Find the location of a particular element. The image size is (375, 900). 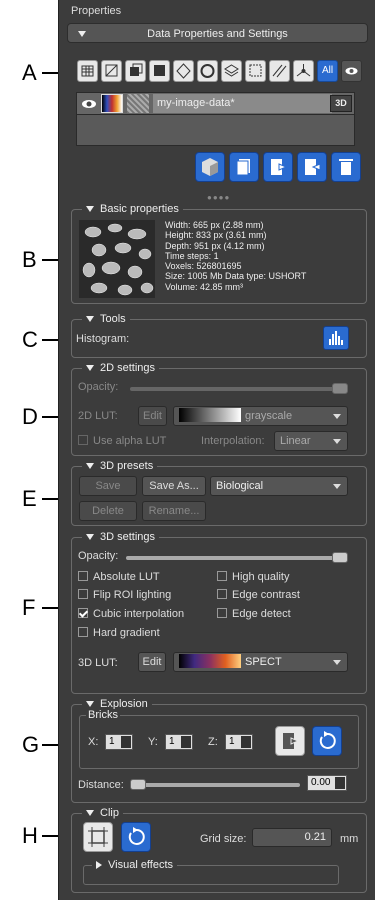

lut-swatch-icon is located at coordinates (112, 103).